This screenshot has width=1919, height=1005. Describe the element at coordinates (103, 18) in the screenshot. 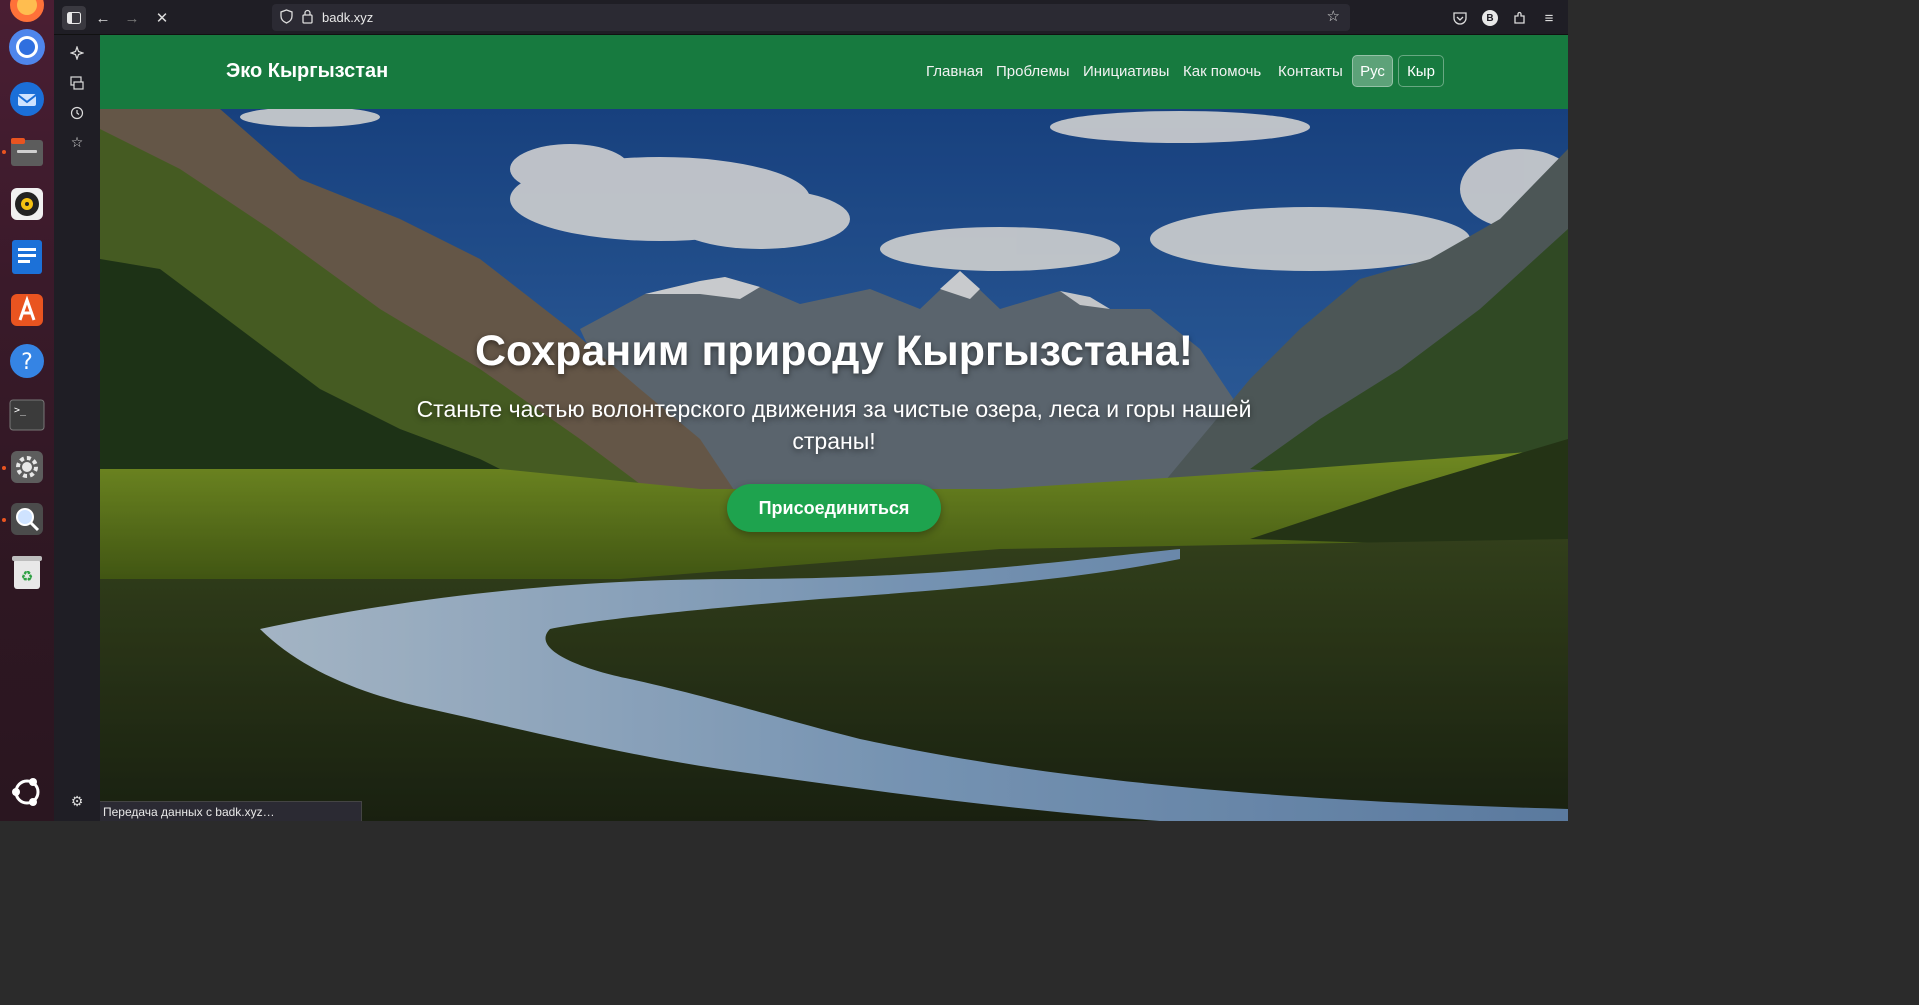

I see `back-arrow-icon: ←` at that location.